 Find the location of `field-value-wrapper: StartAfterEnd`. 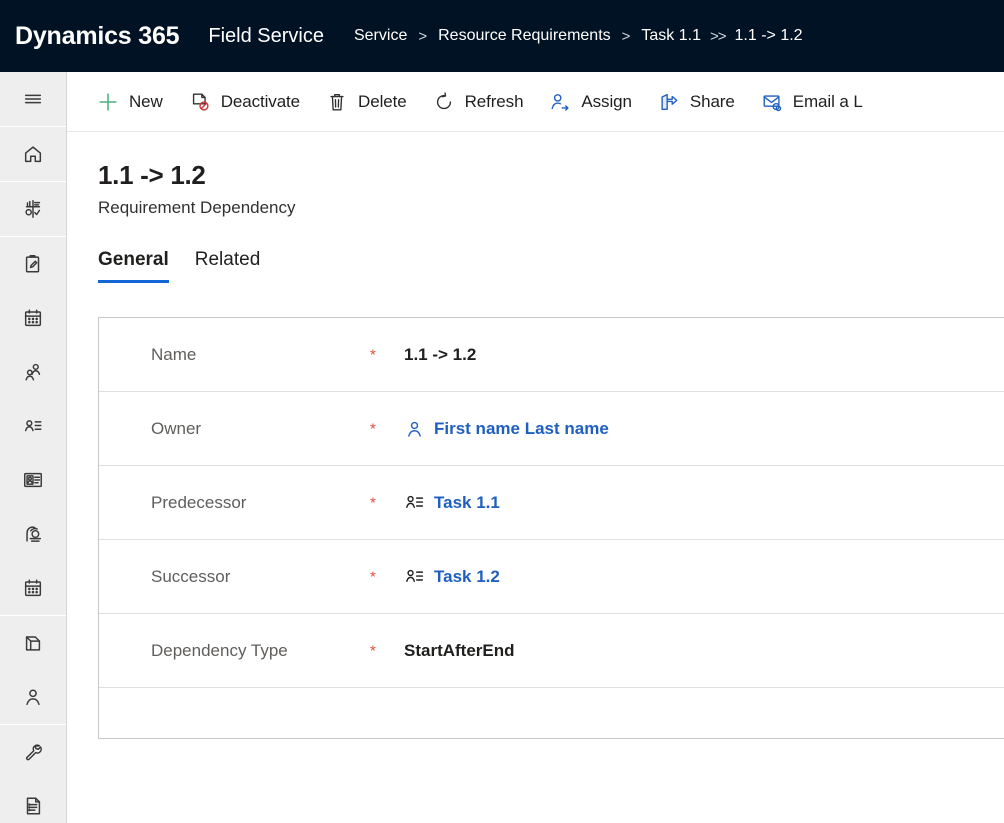

field-value-wrapper: StartAfterEnd is located at coordinates (459, 651).